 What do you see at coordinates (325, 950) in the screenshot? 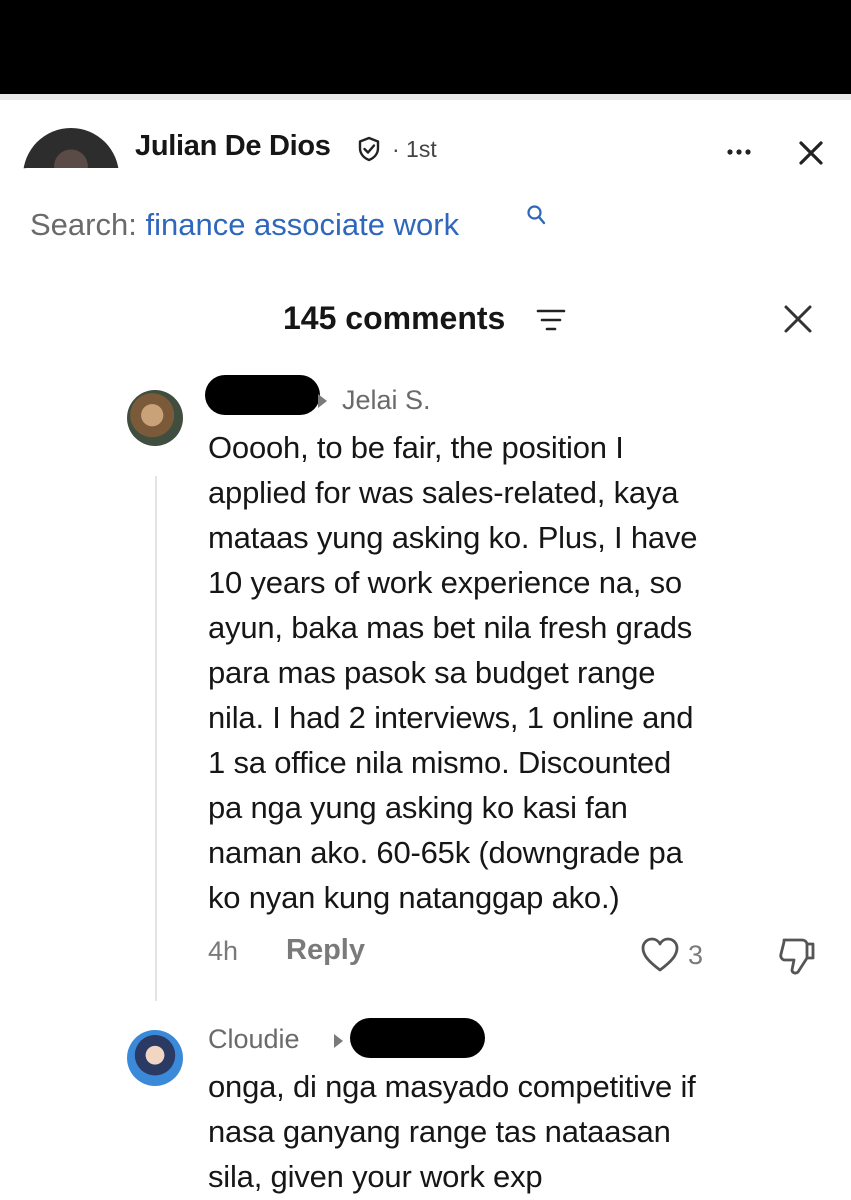
I see `reply-button: Reply` at bounding box center [325, 950].